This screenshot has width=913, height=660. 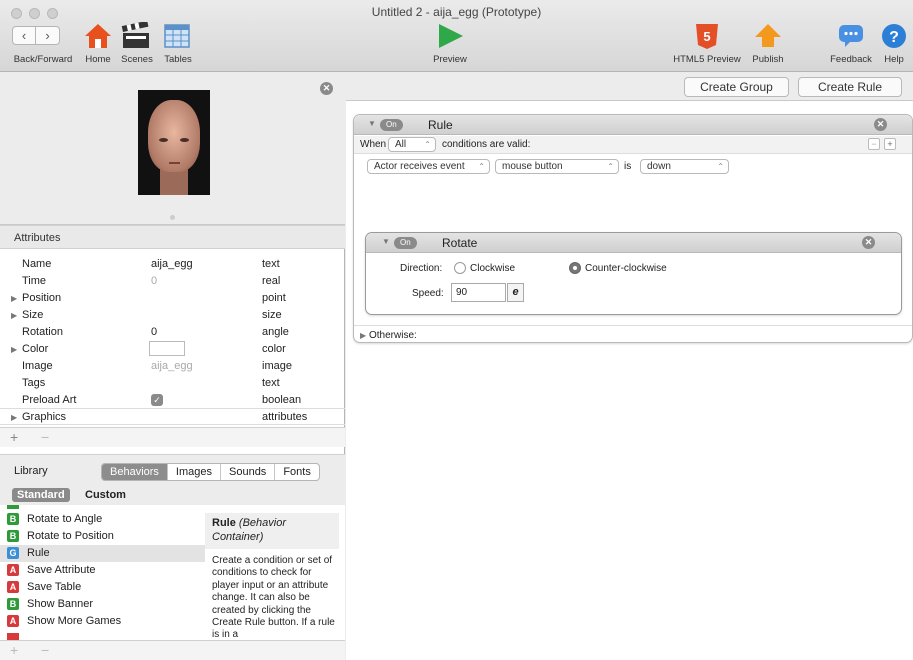 I want to click on list-item: A Save Table, so click(x=102, y=587).